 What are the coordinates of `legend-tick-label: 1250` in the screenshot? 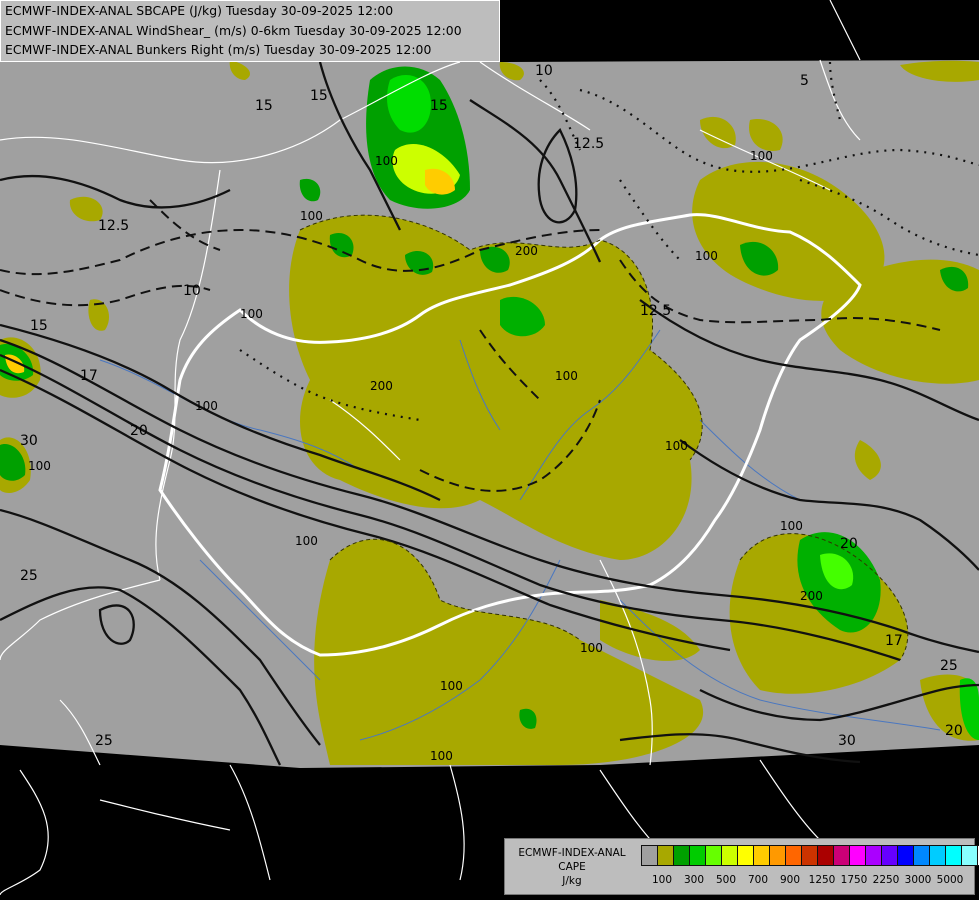 It's located at (822, 880).